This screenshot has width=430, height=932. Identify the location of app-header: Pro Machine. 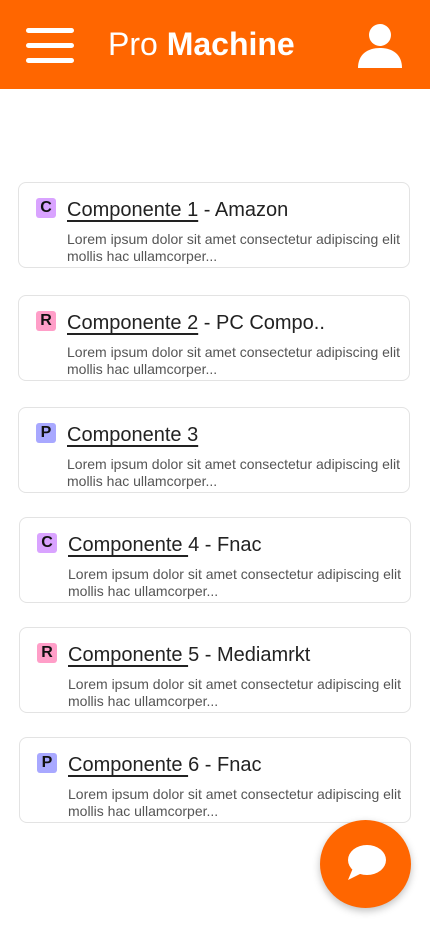
(215, 44).